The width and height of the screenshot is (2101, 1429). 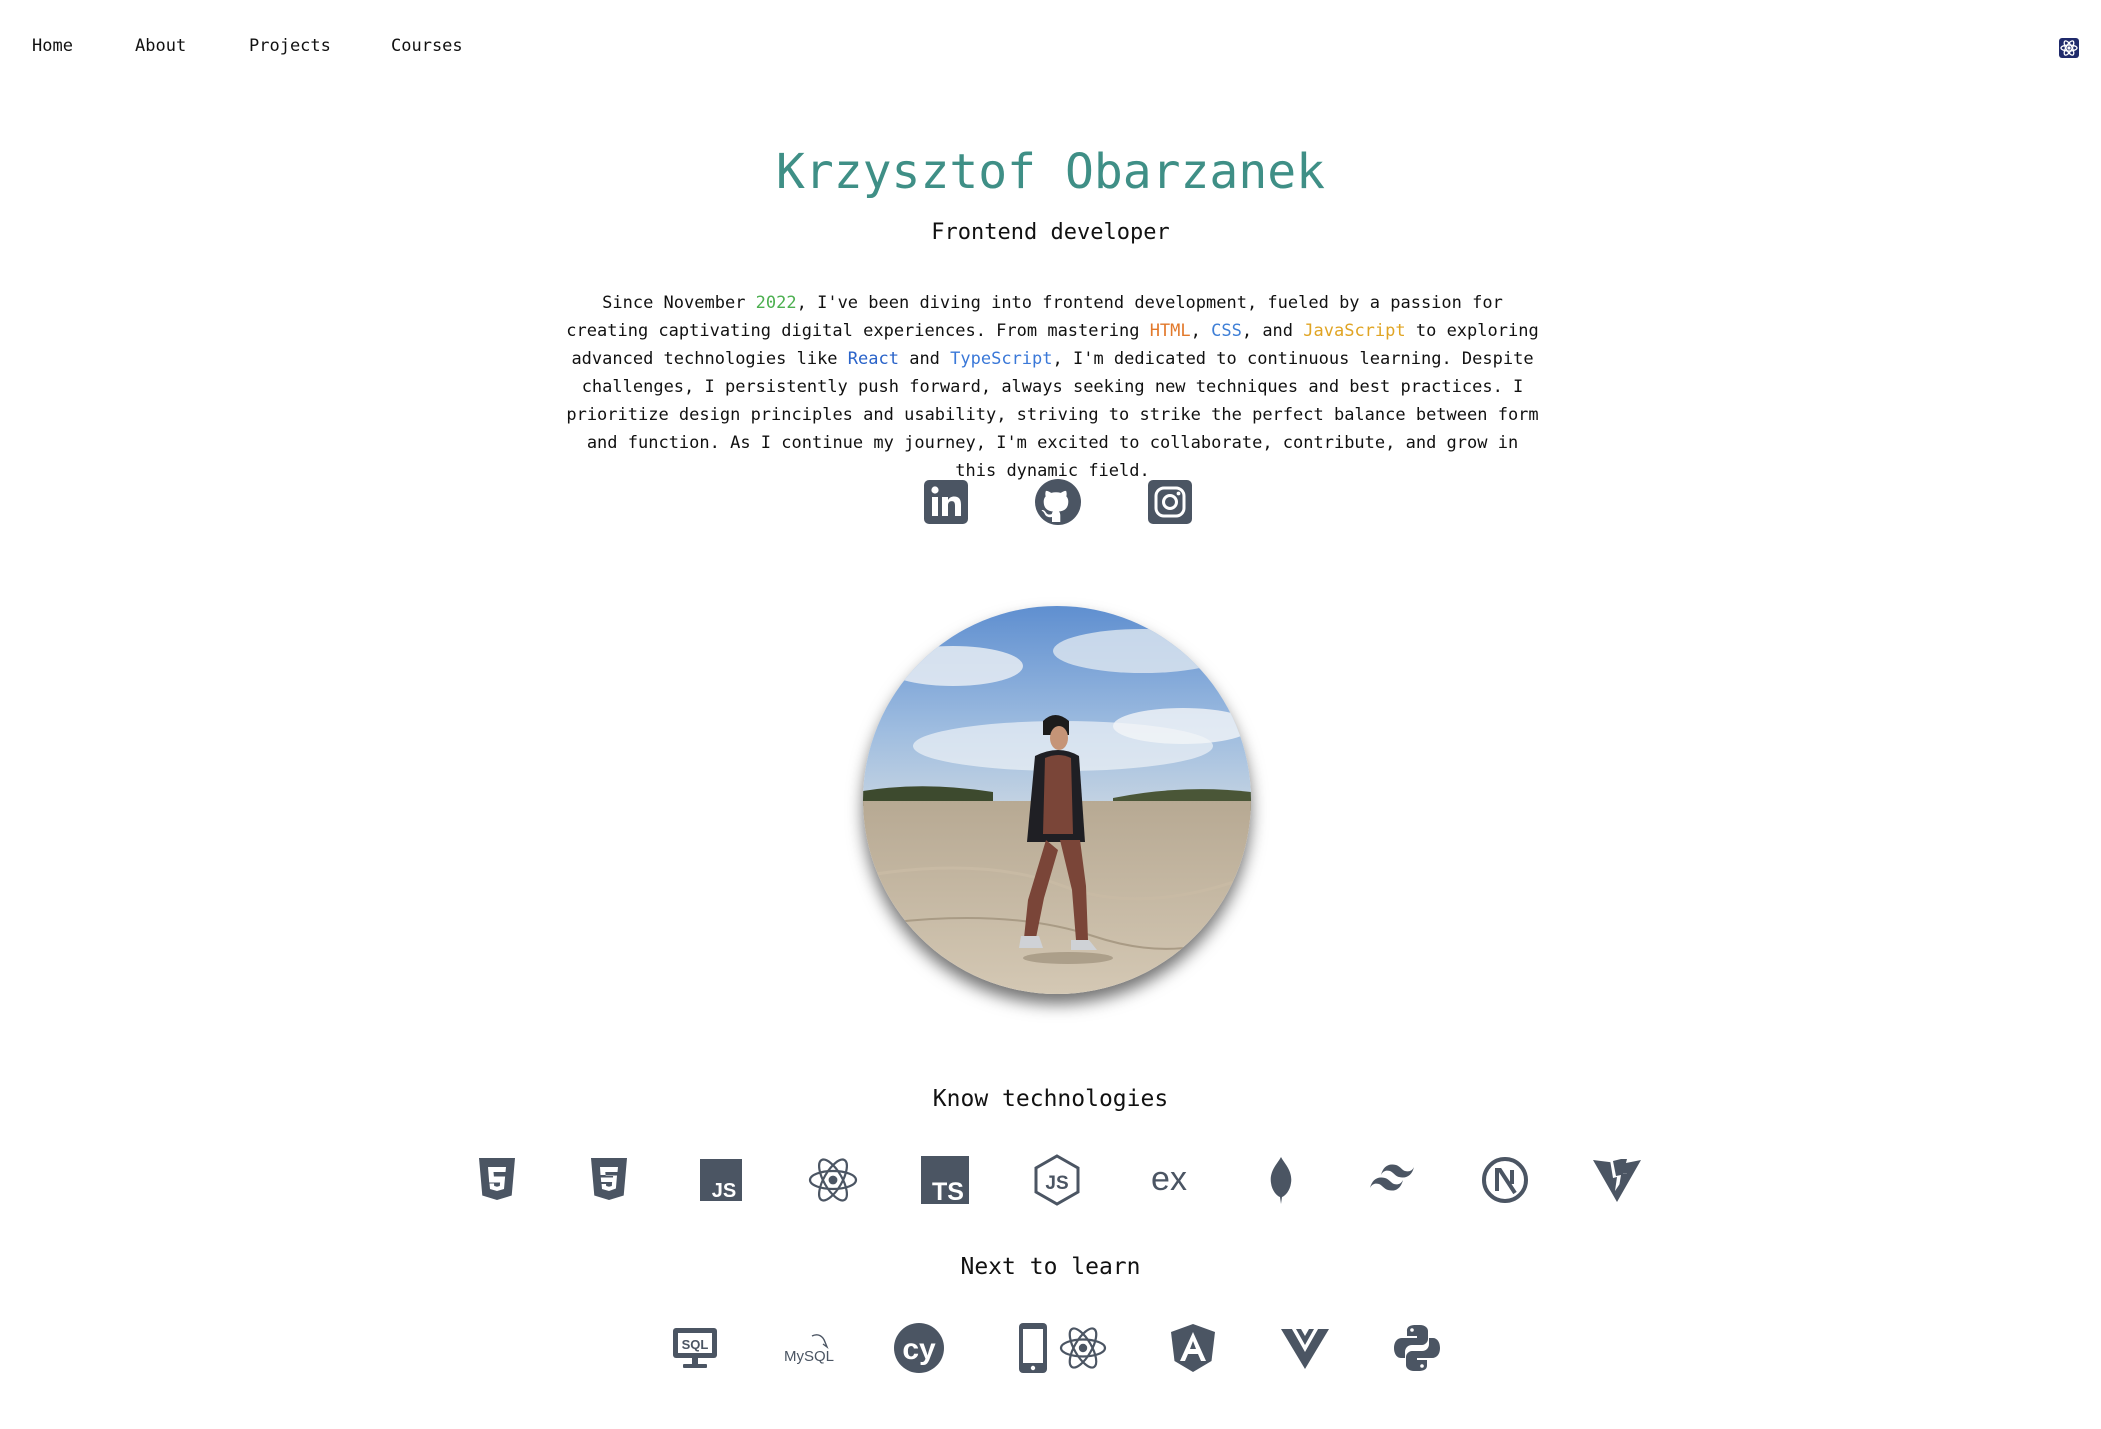 I want to click on mongodb-icon, so click(x=1281, y=1180).